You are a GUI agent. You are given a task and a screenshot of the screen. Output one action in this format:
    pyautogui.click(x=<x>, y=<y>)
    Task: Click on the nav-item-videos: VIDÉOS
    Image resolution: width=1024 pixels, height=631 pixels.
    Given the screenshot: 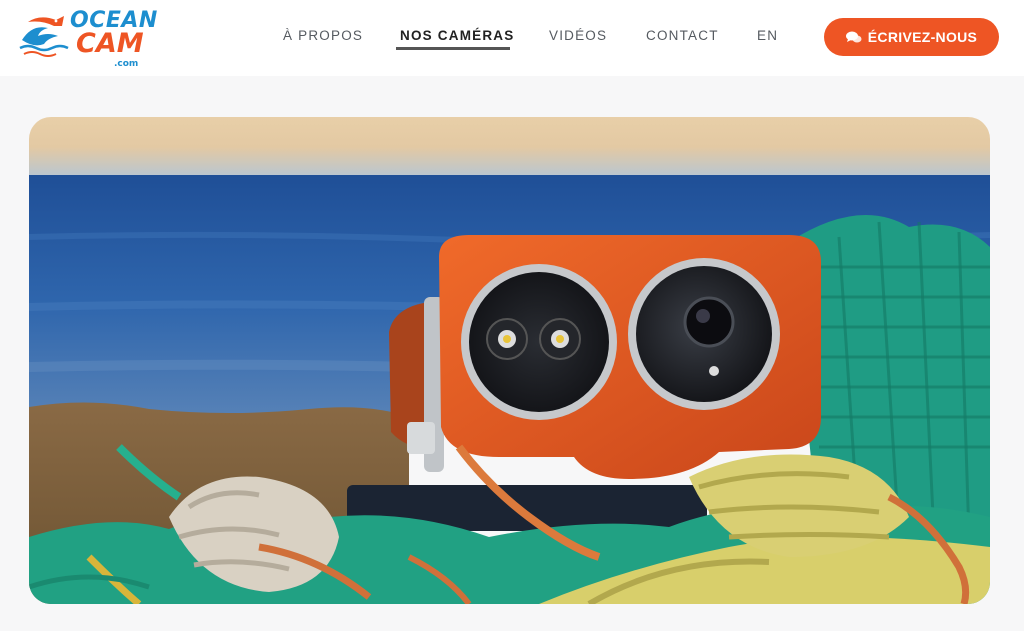 What is the action you would take?
    pyautogui.click(x=578, y=36)
    